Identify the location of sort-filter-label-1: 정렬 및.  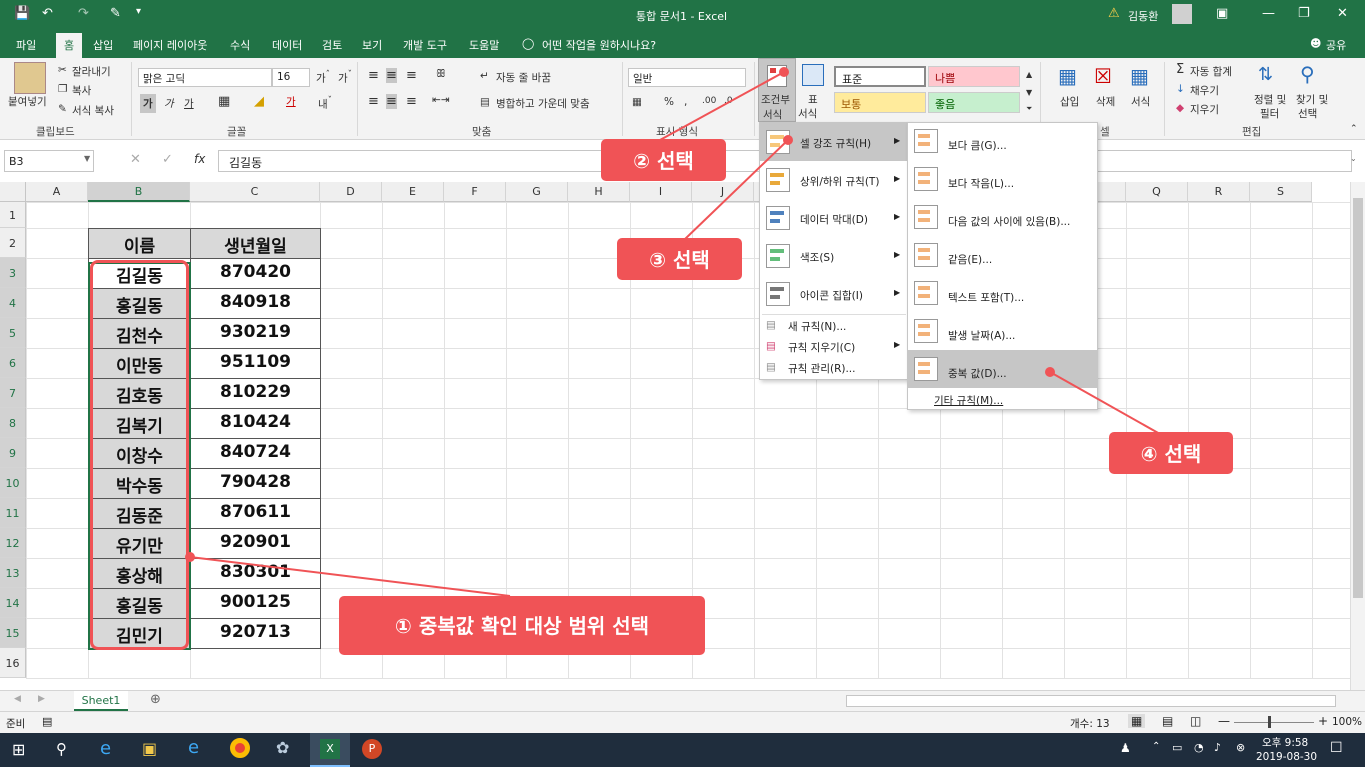
(1270, 99).